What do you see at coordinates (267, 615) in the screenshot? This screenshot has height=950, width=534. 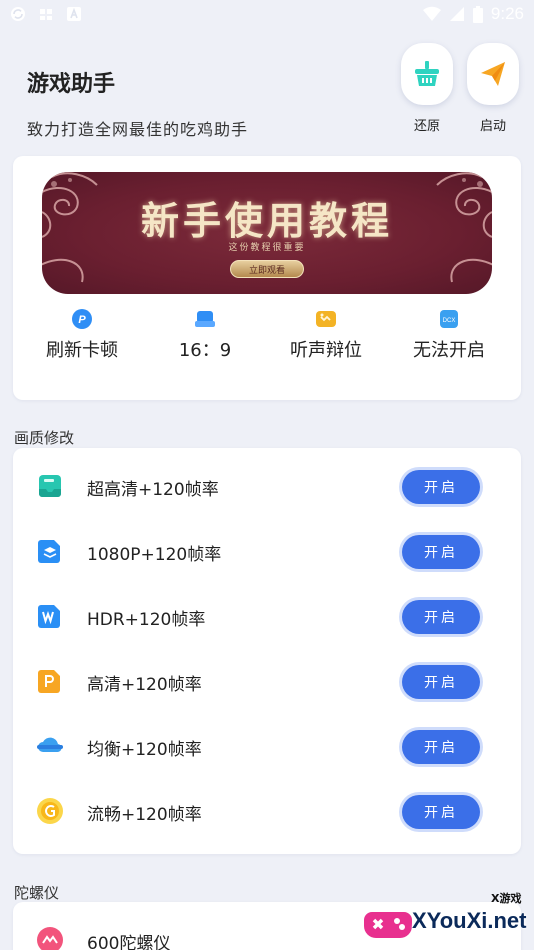 I see `list-item: HDR+120帧率 开启` at bounding box center [267, 615].